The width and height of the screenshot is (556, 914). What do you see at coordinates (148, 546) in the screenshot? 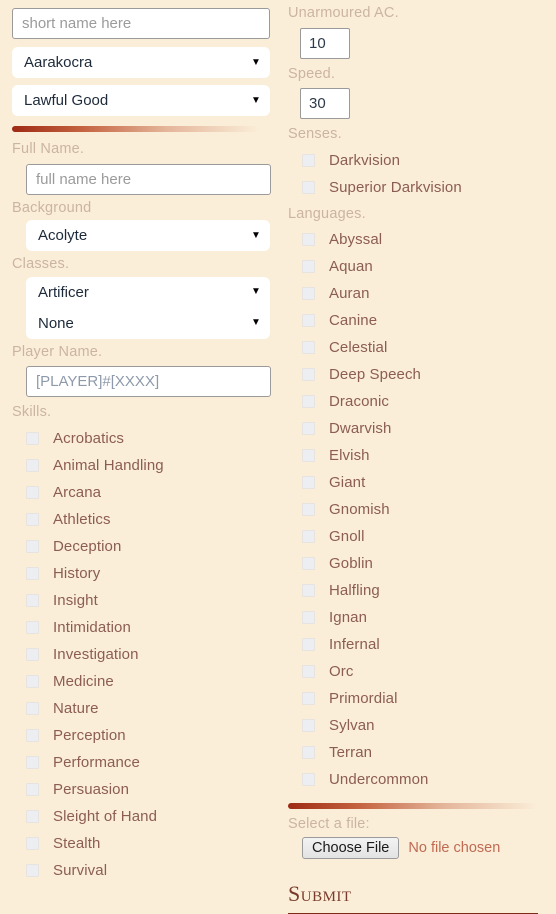
I see `skill-row: Deception` at bounding box center [148, 546].